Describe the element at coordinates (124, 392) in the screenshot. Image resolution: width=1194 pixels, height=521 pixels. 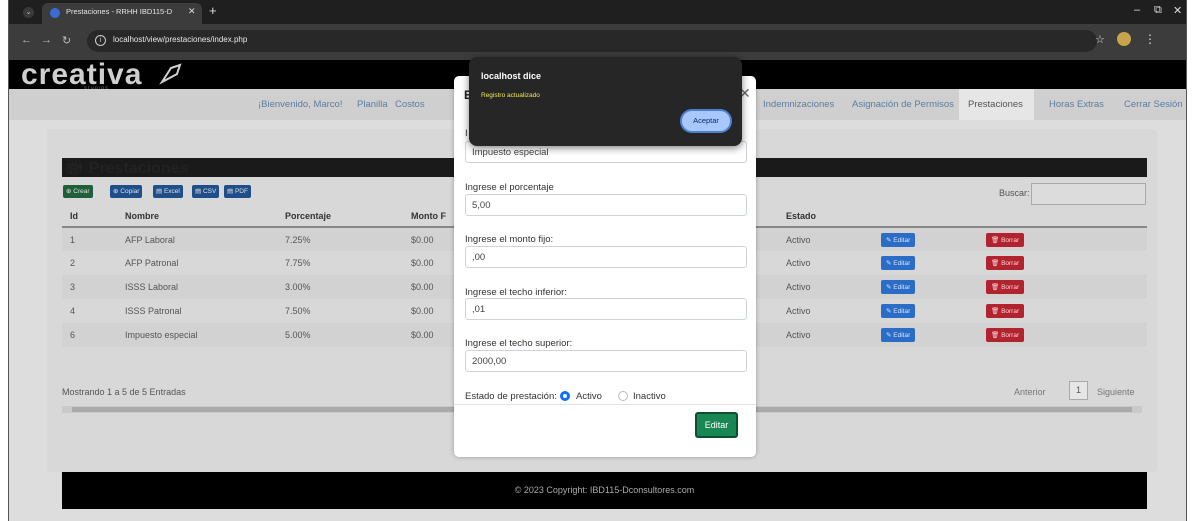
I see `table-info: Mostrando 1 a 5 de 5 Entradas` at that location.